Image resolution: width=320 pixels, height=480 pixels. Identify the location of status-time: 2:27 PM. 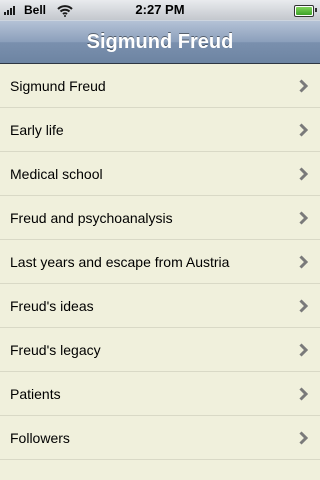
(160, 9).